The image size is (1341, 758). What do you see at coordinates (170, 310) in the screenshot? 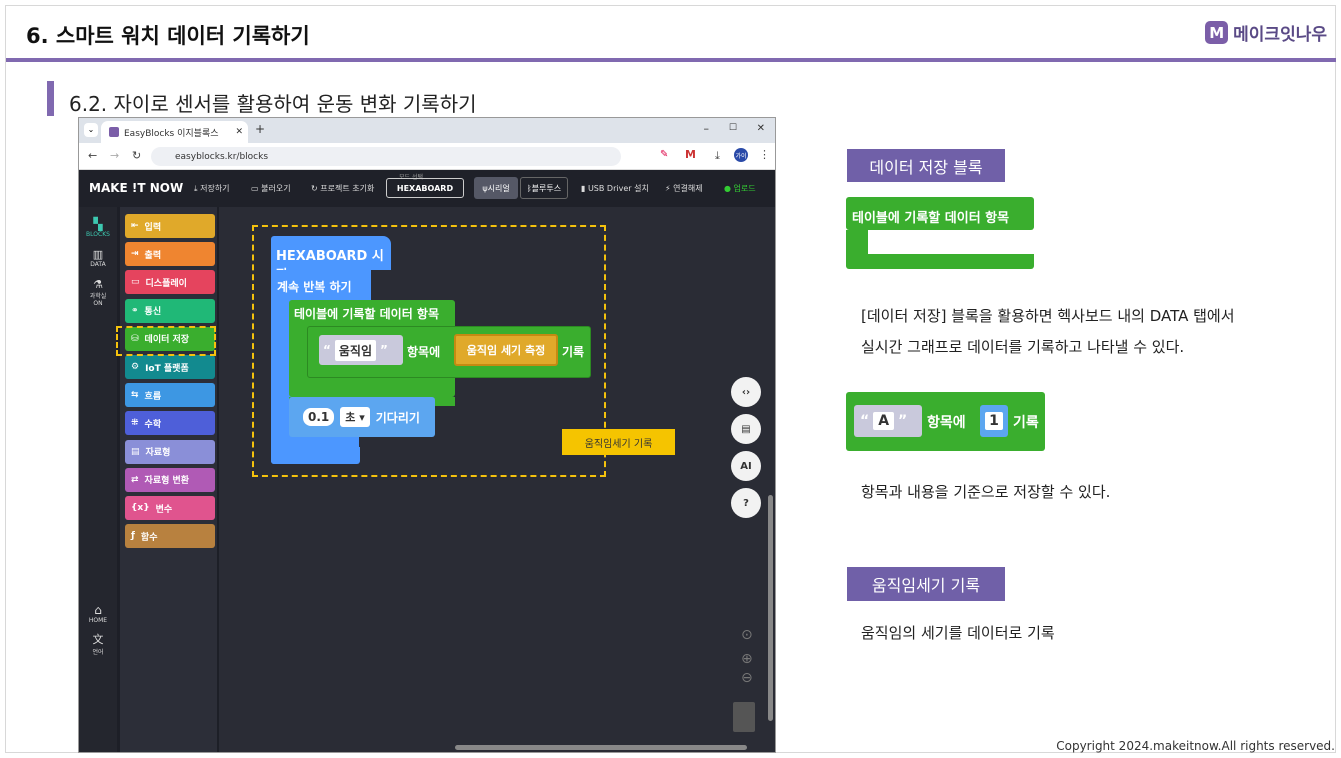
I see `category-item: ⚭ 통신` at bounding box center [170, 310].